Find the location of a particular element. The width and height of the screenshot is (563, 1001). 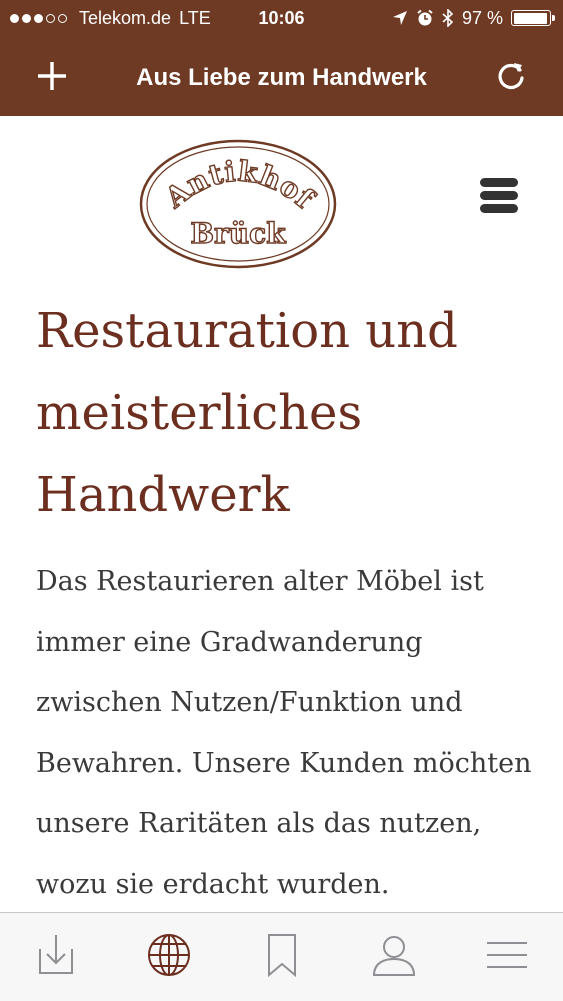

site-logo: Antikhof Brück is located at coordinates (238, 204).